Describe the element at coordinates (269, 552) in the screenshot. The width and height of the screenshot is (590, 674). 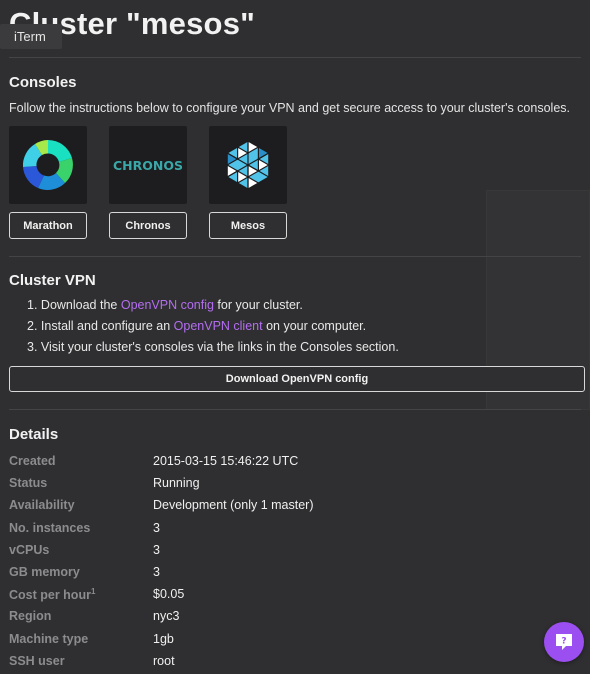
I see `detail-row-vcpus: vCPUs 3` at that location.